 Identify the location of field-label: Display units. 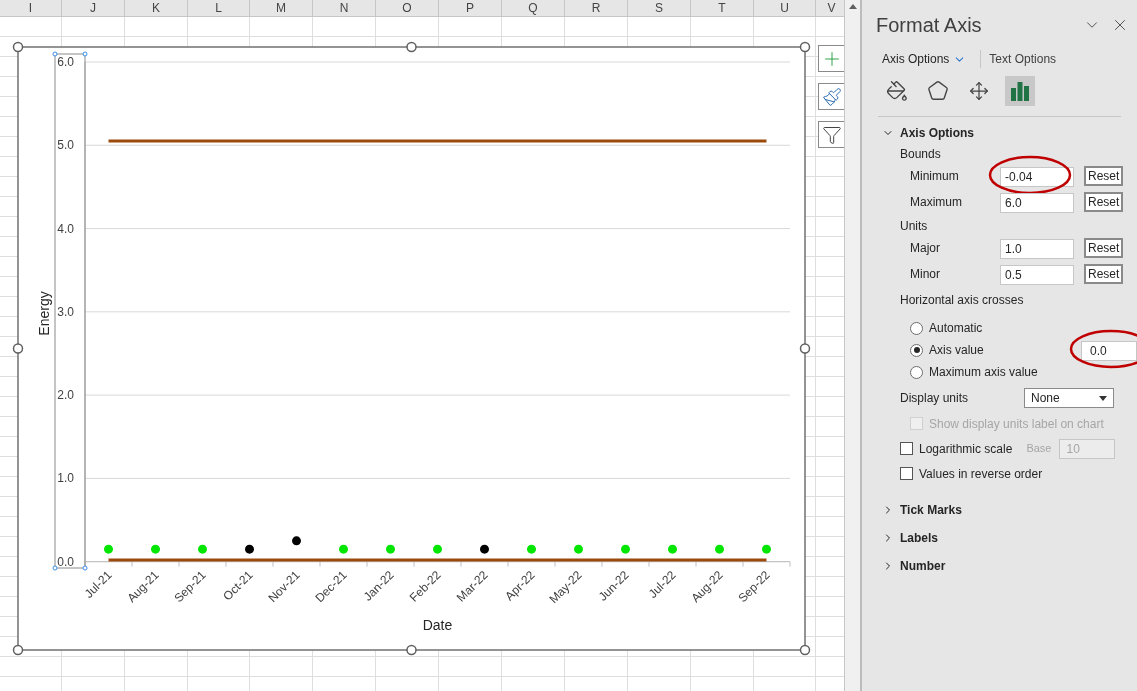
(935, 398).